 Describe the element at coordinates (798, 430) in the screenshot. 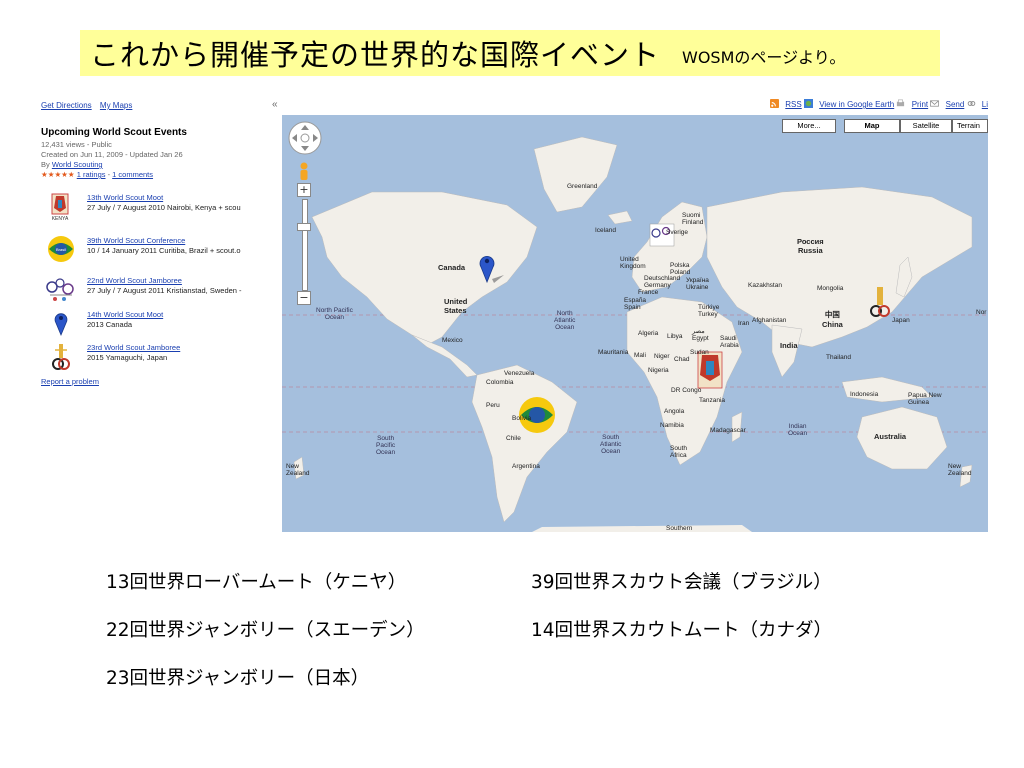

I see `map-label: Indian Ocean` at that location.